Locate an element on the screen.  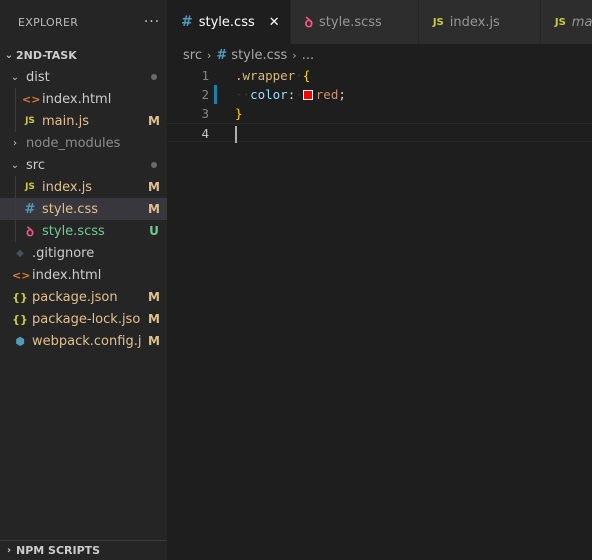
breadcrumb-file: style.css is located at coordinates (259, 55).